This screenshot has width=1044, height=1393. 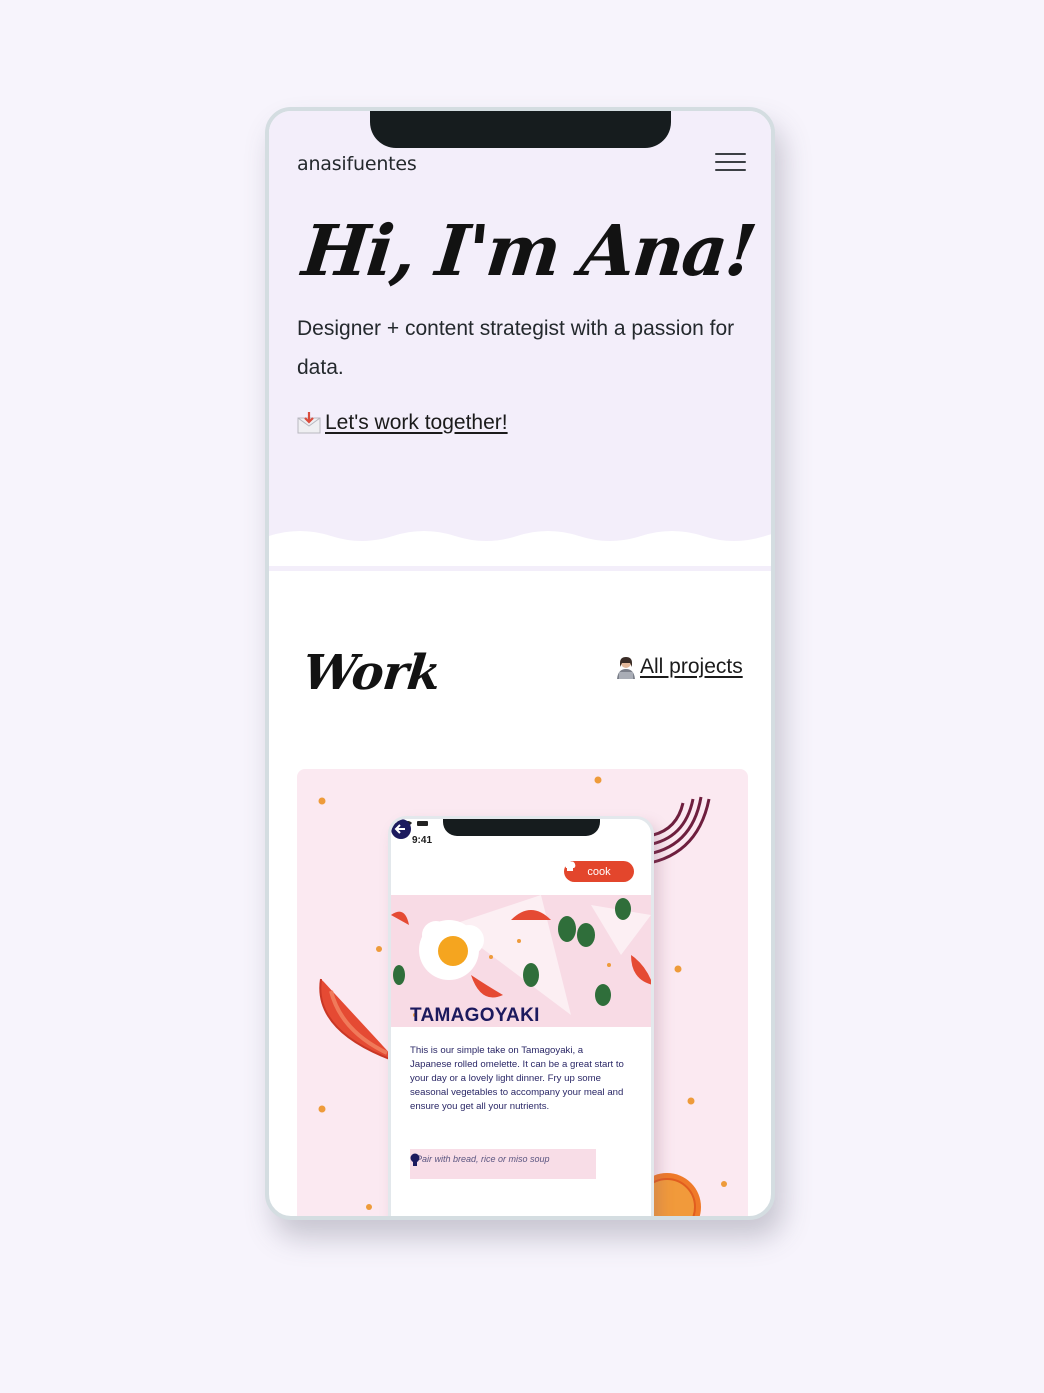 I want to click on recipe-tip: Pair with bread, rice or miso soup, so click(x=503, y=1164).